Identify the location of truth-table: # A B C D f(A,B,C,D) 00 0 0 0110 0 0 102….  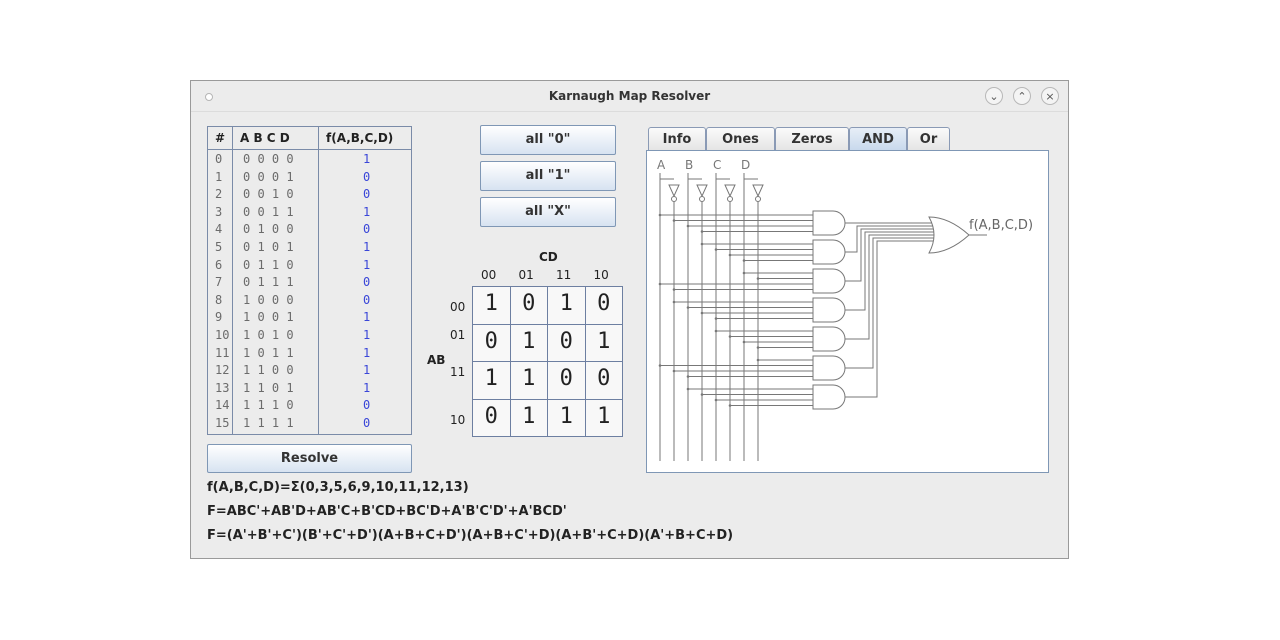
(309, 280).